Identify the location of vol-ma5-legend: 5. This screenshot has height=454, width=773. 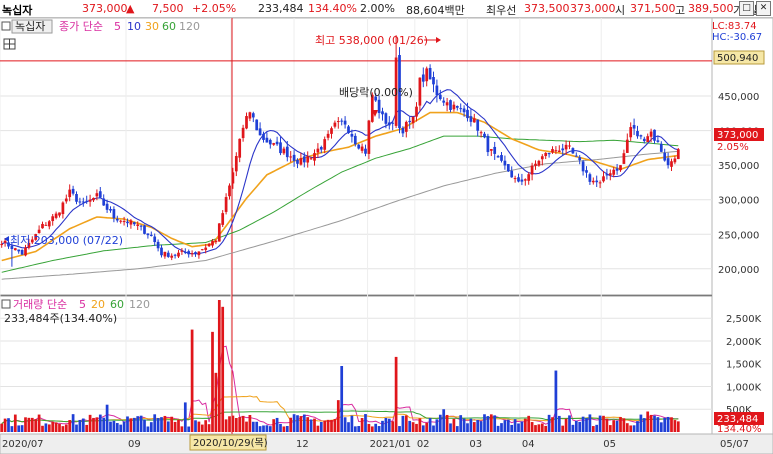
(82, 304).